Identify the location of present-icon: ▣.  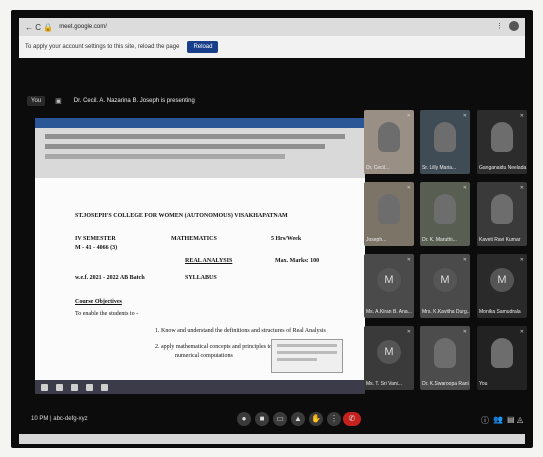
(58, 101).